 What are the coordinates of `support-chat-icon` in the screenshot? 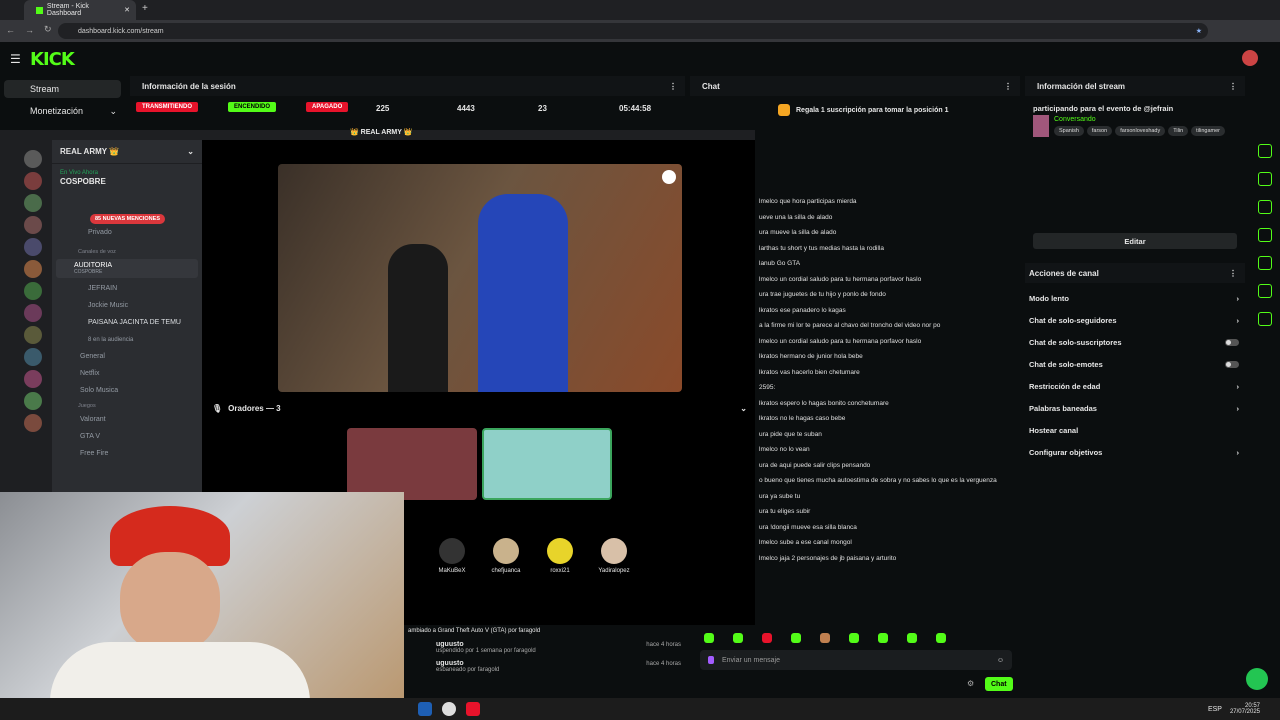 It's located at (1257, 679).